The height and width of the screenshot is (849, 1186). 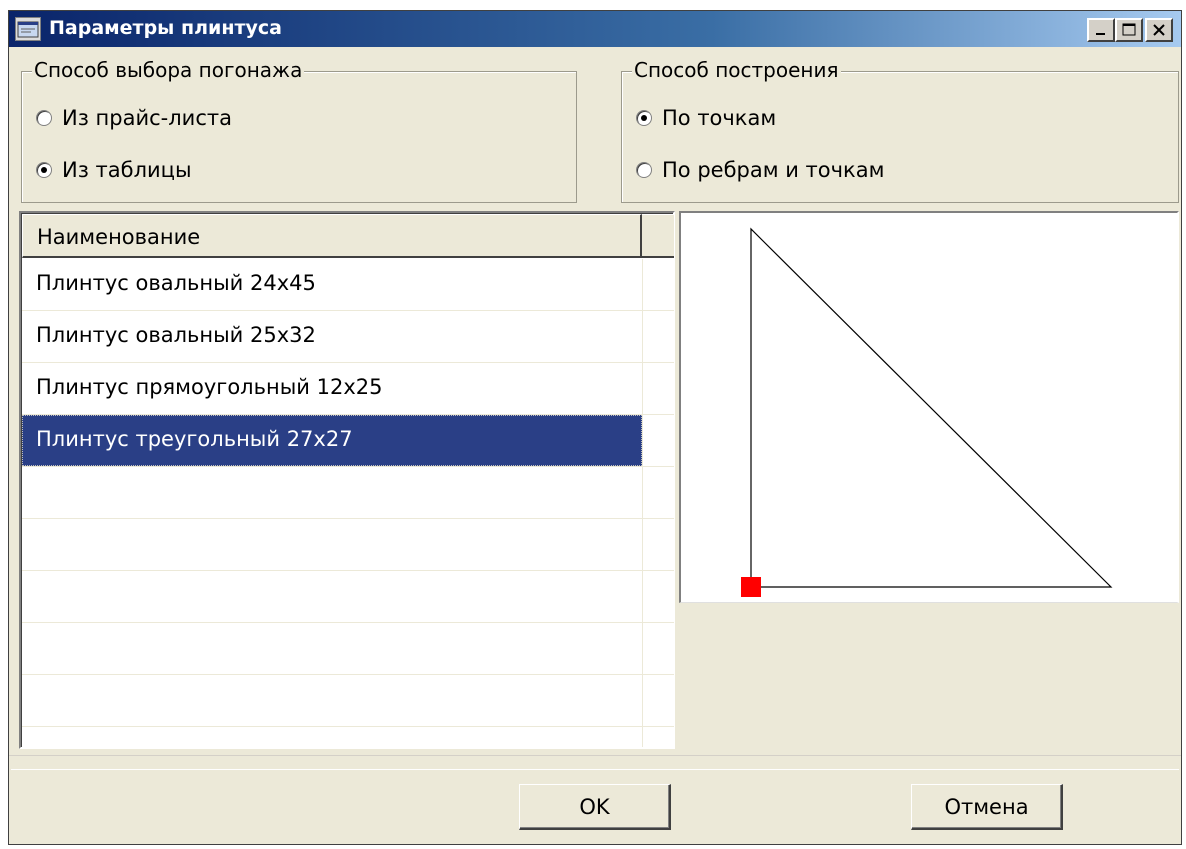 I want to click on window-title: Параметры плинтуса, so click(x=165, y=28).